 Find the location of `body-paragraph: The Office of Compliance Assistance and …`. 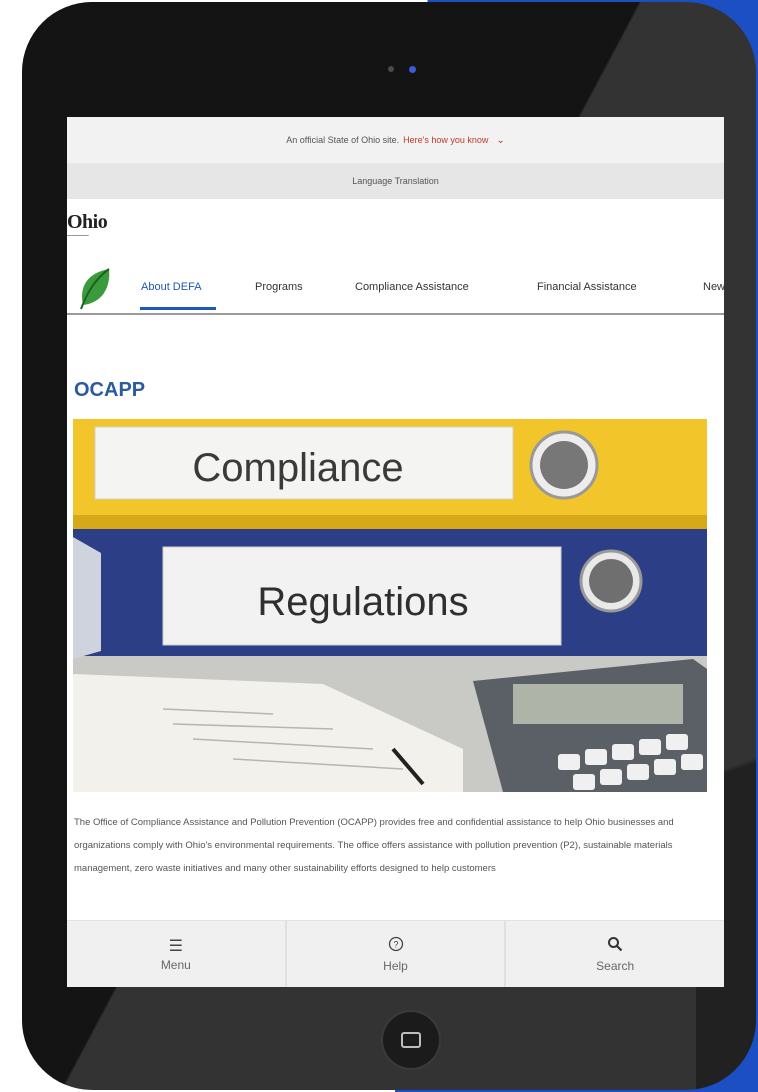

body-paragraph: The Office of Compliance Assistance and … is located at coordinates (374, 845).